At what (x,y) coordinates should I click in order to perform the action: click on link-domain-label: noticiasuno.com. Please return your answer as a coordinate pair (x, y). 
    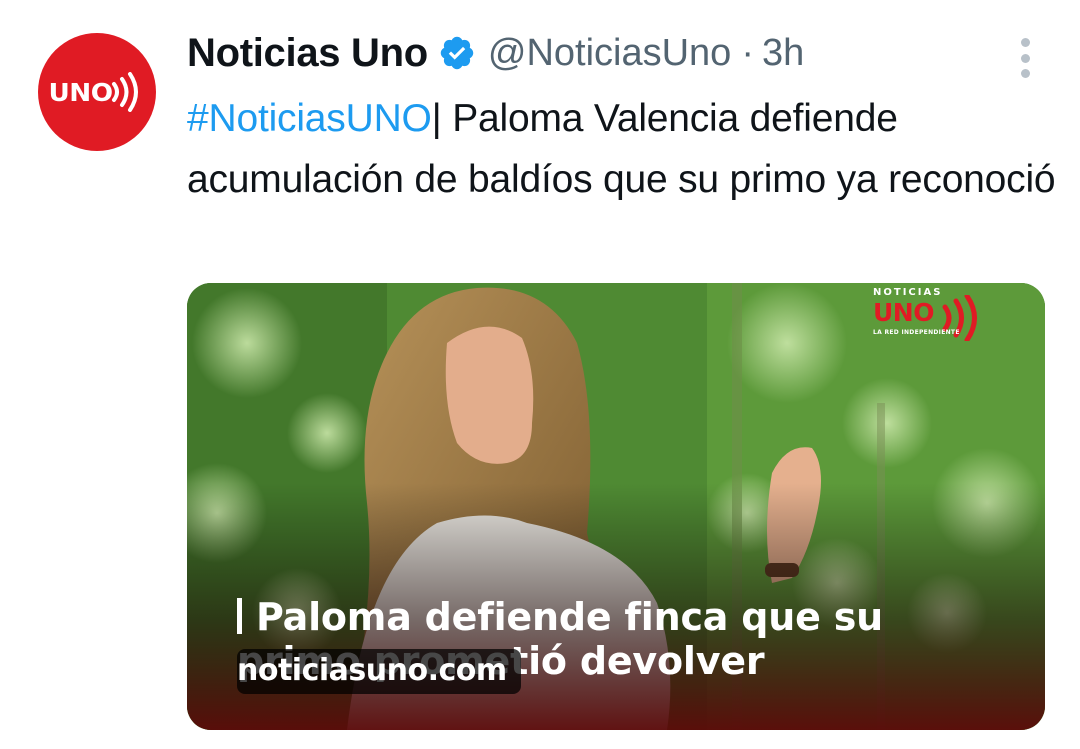
    Looking at the image, I should click on (379, 671).